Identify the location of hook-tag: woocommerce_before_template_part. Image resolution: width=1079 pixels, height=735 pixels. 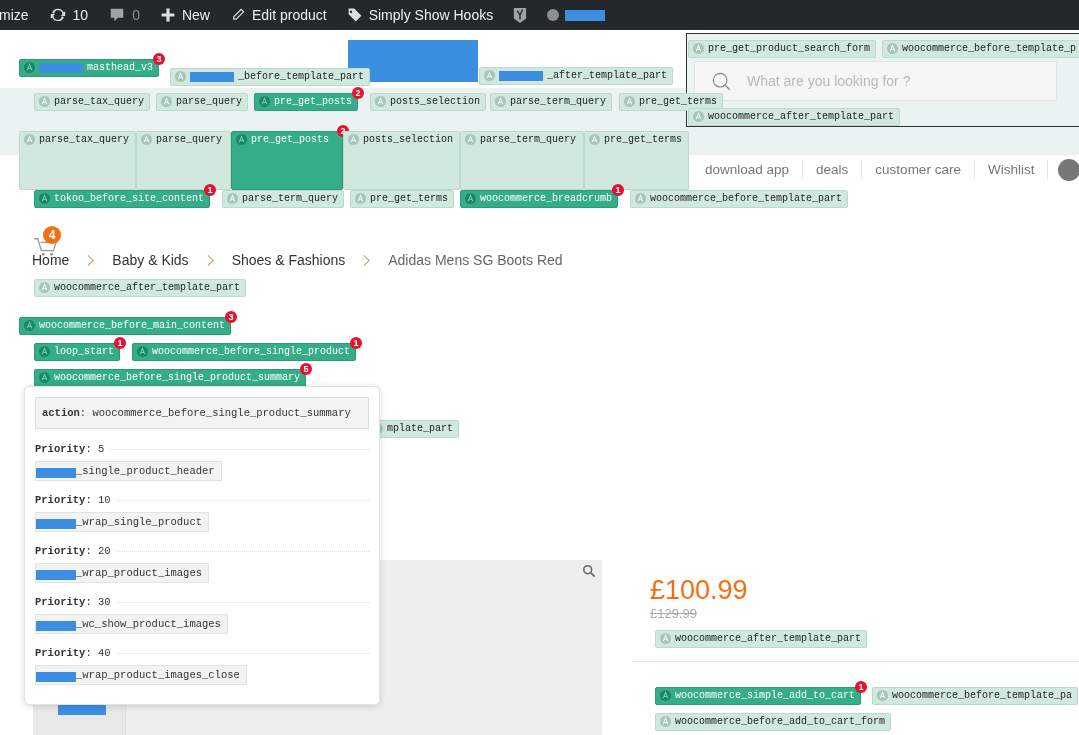
(739, 199).